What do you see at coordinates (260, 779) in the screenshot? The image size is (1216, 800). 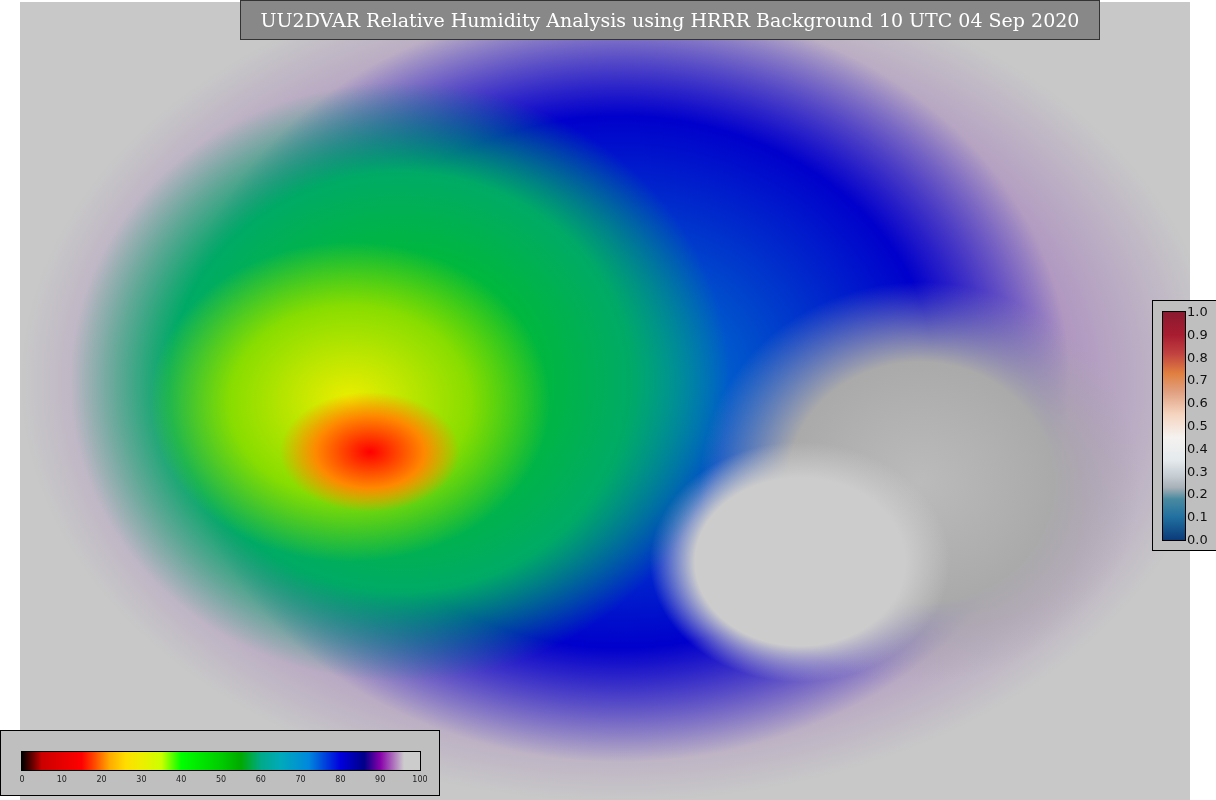 I see `tick-label: 60` at bounding box center [260, 779].